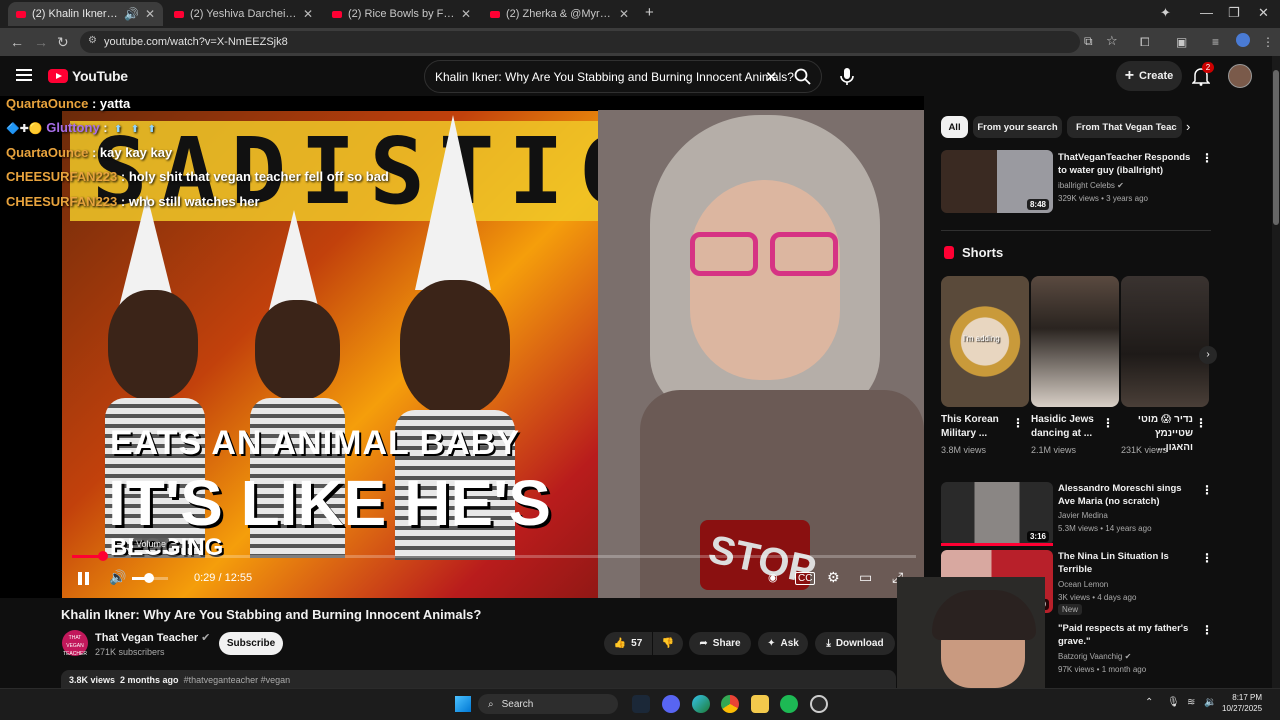 The width and height of the screenshot is (1280, 720). I want to click on minimize-icon: —, so click(1206, 12).